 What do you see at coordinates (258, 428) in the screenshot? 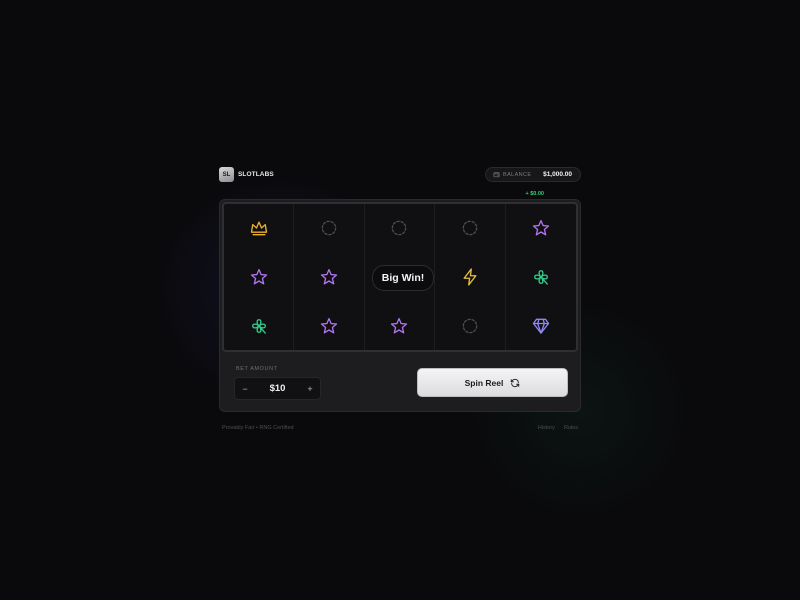
I see `fairness-note: Provably Fair • RNG Certified` at bounding box center [258, 428].